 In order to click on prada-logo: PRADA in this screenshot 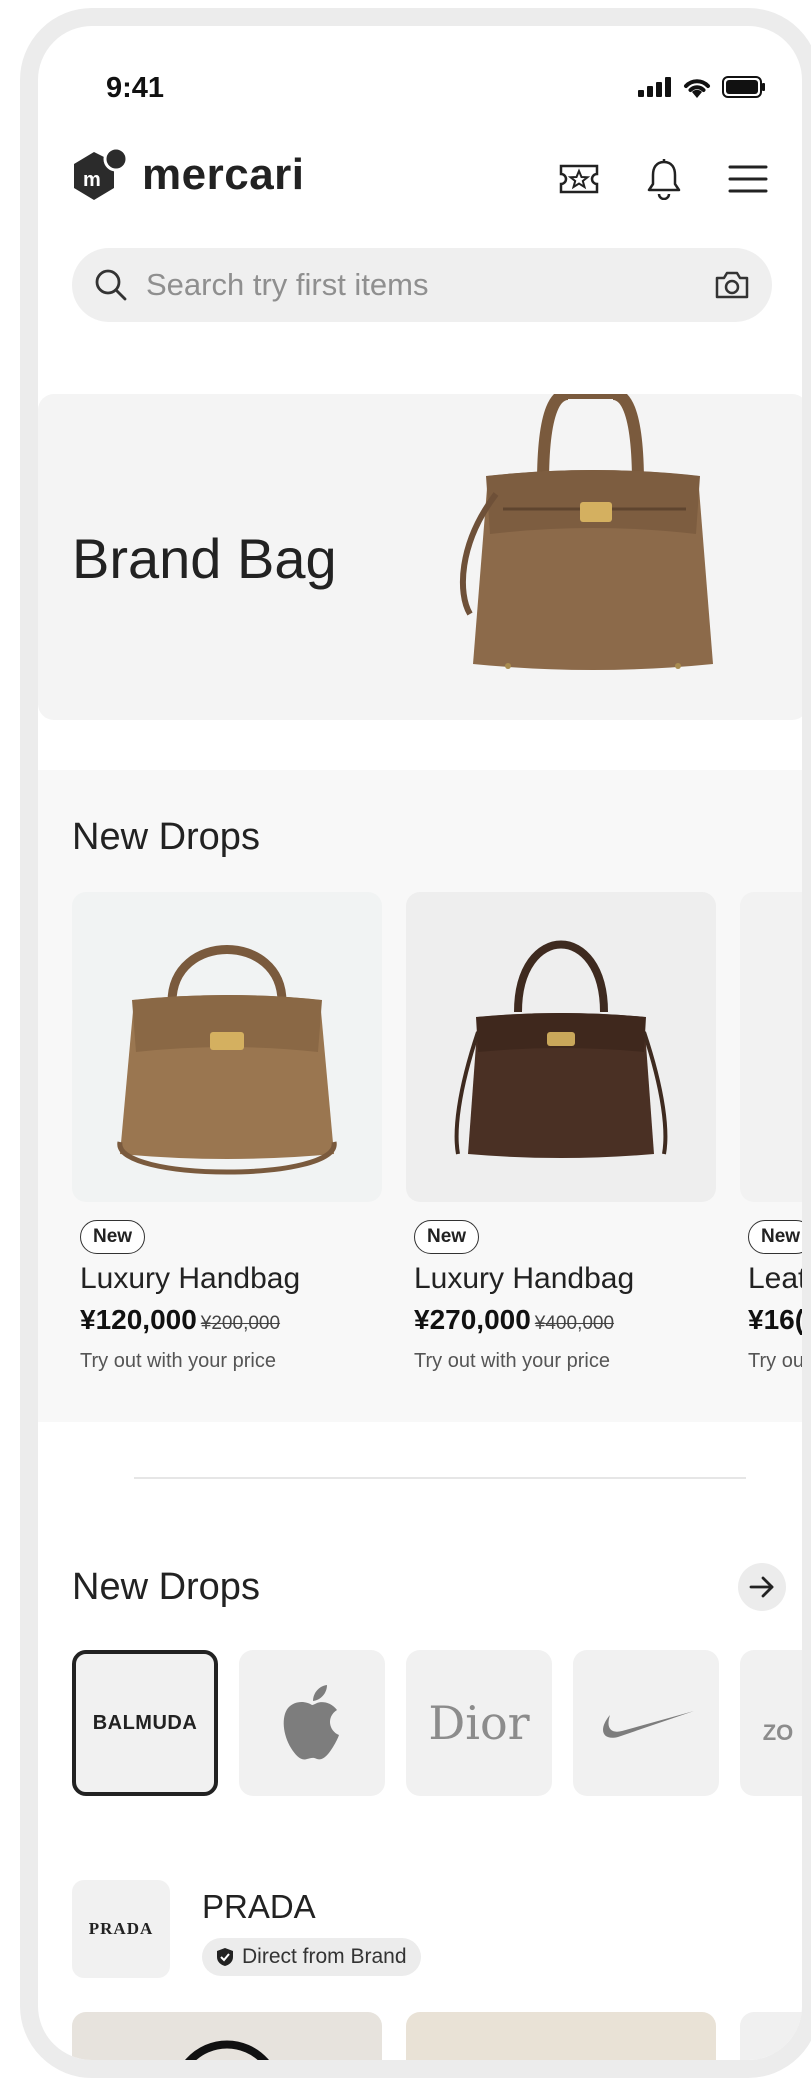, I will do `click(121, 1929)`.